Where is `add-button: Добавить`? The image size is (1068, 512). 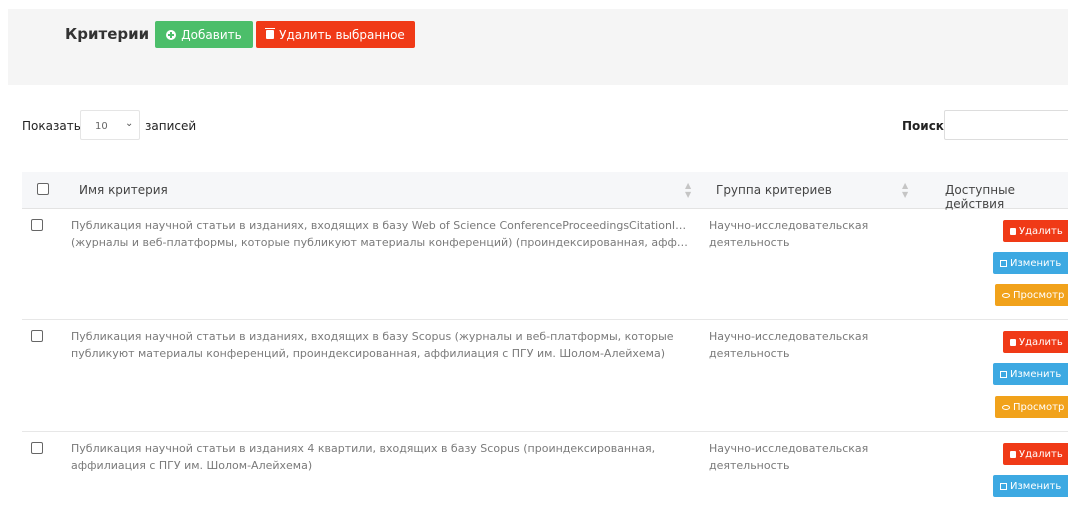 add-button: Добавить is located at coordinates (204, 34).